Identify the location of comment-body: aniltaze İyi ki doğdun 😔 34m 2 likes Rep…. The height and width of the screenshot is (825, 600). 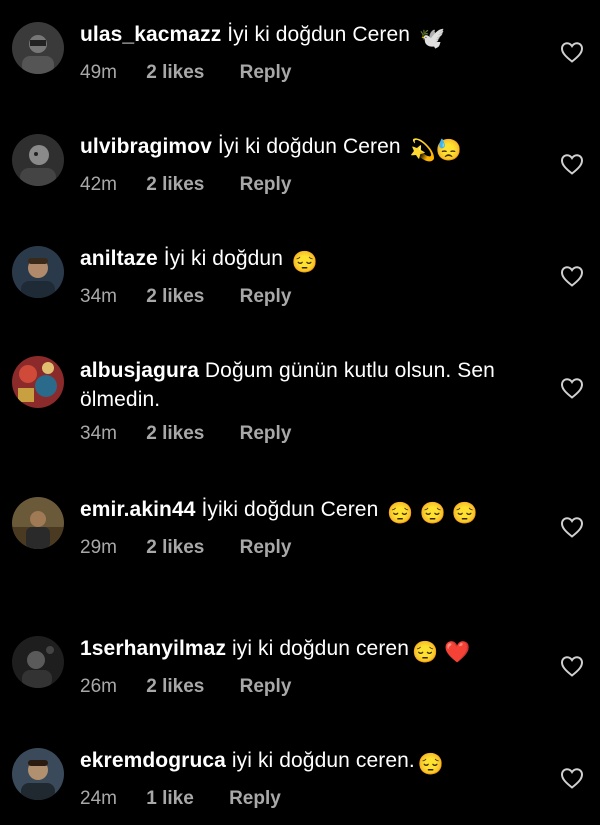
(300, 276).